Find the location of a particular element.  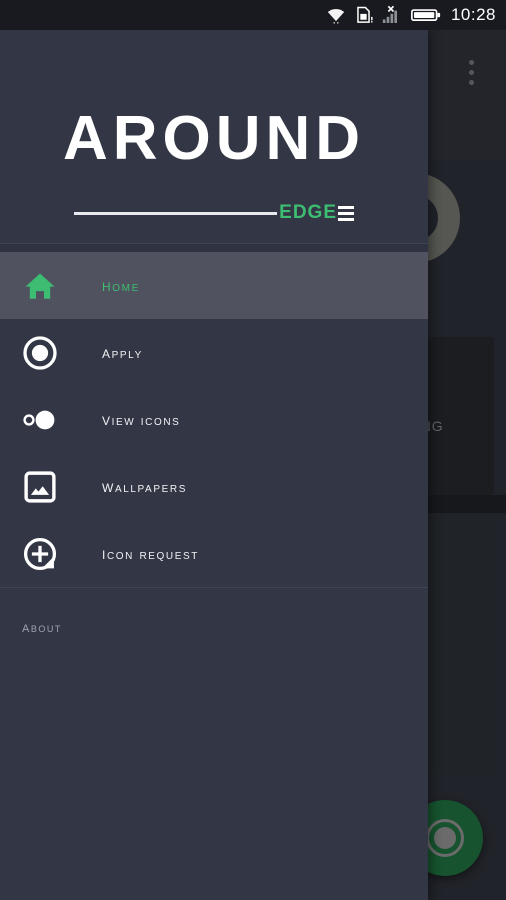

wifi-icon is located at coordinates (336, 15).